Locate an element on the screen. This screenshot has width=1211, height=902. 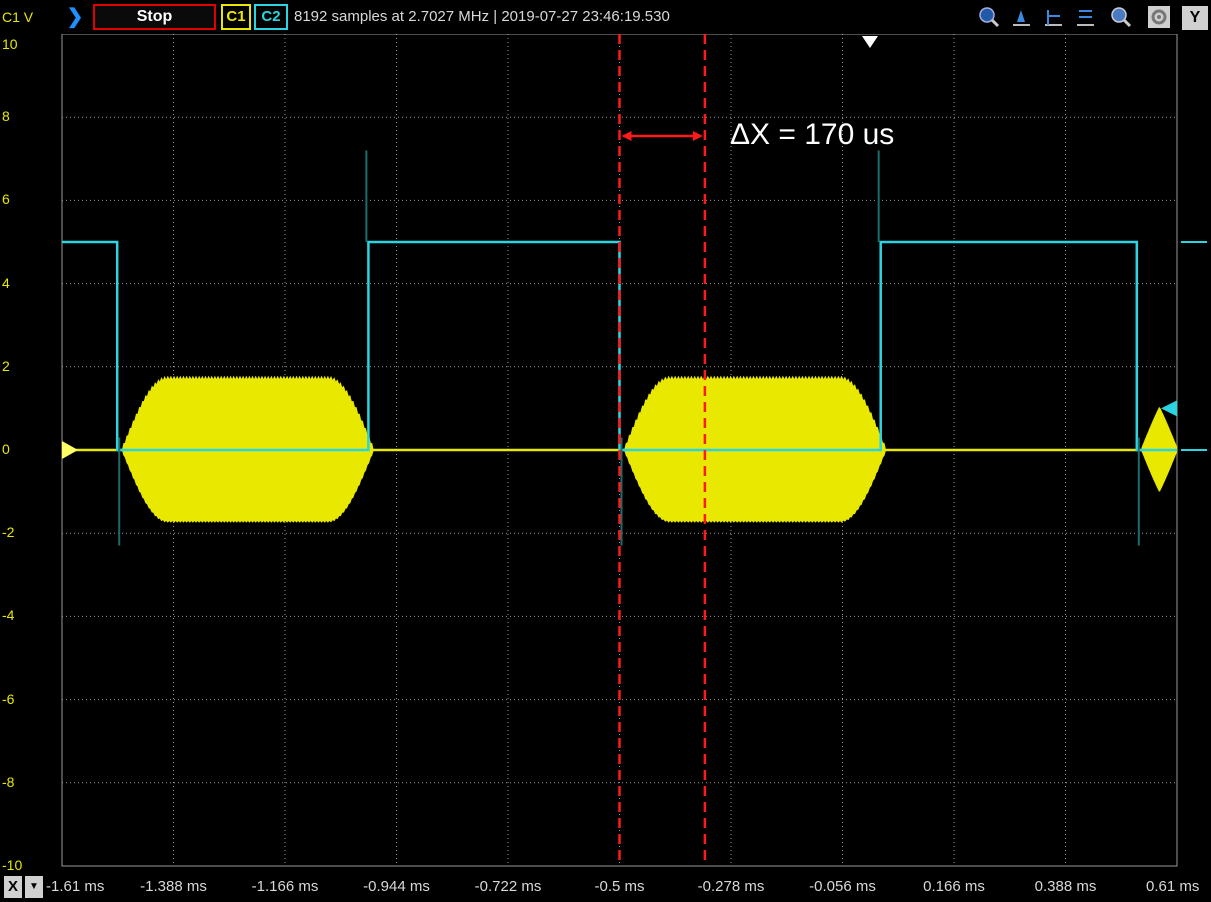
y-tick-label: -6 is located at coordinates (8, 698).